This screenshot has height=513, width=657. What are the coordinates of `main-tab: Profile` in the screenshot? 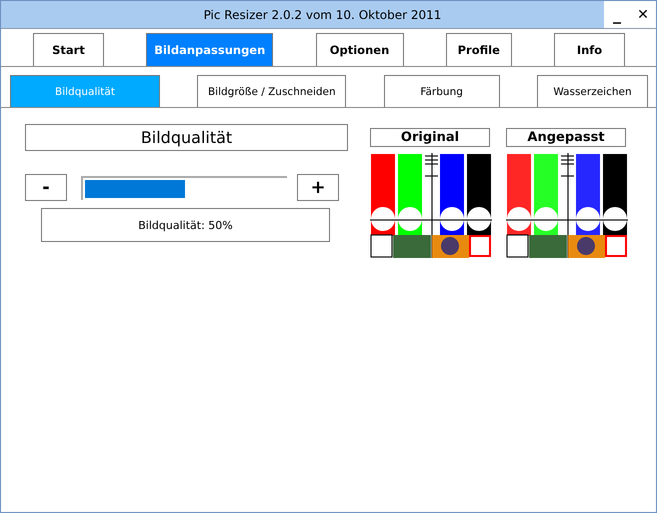 It's located at (479, 49).